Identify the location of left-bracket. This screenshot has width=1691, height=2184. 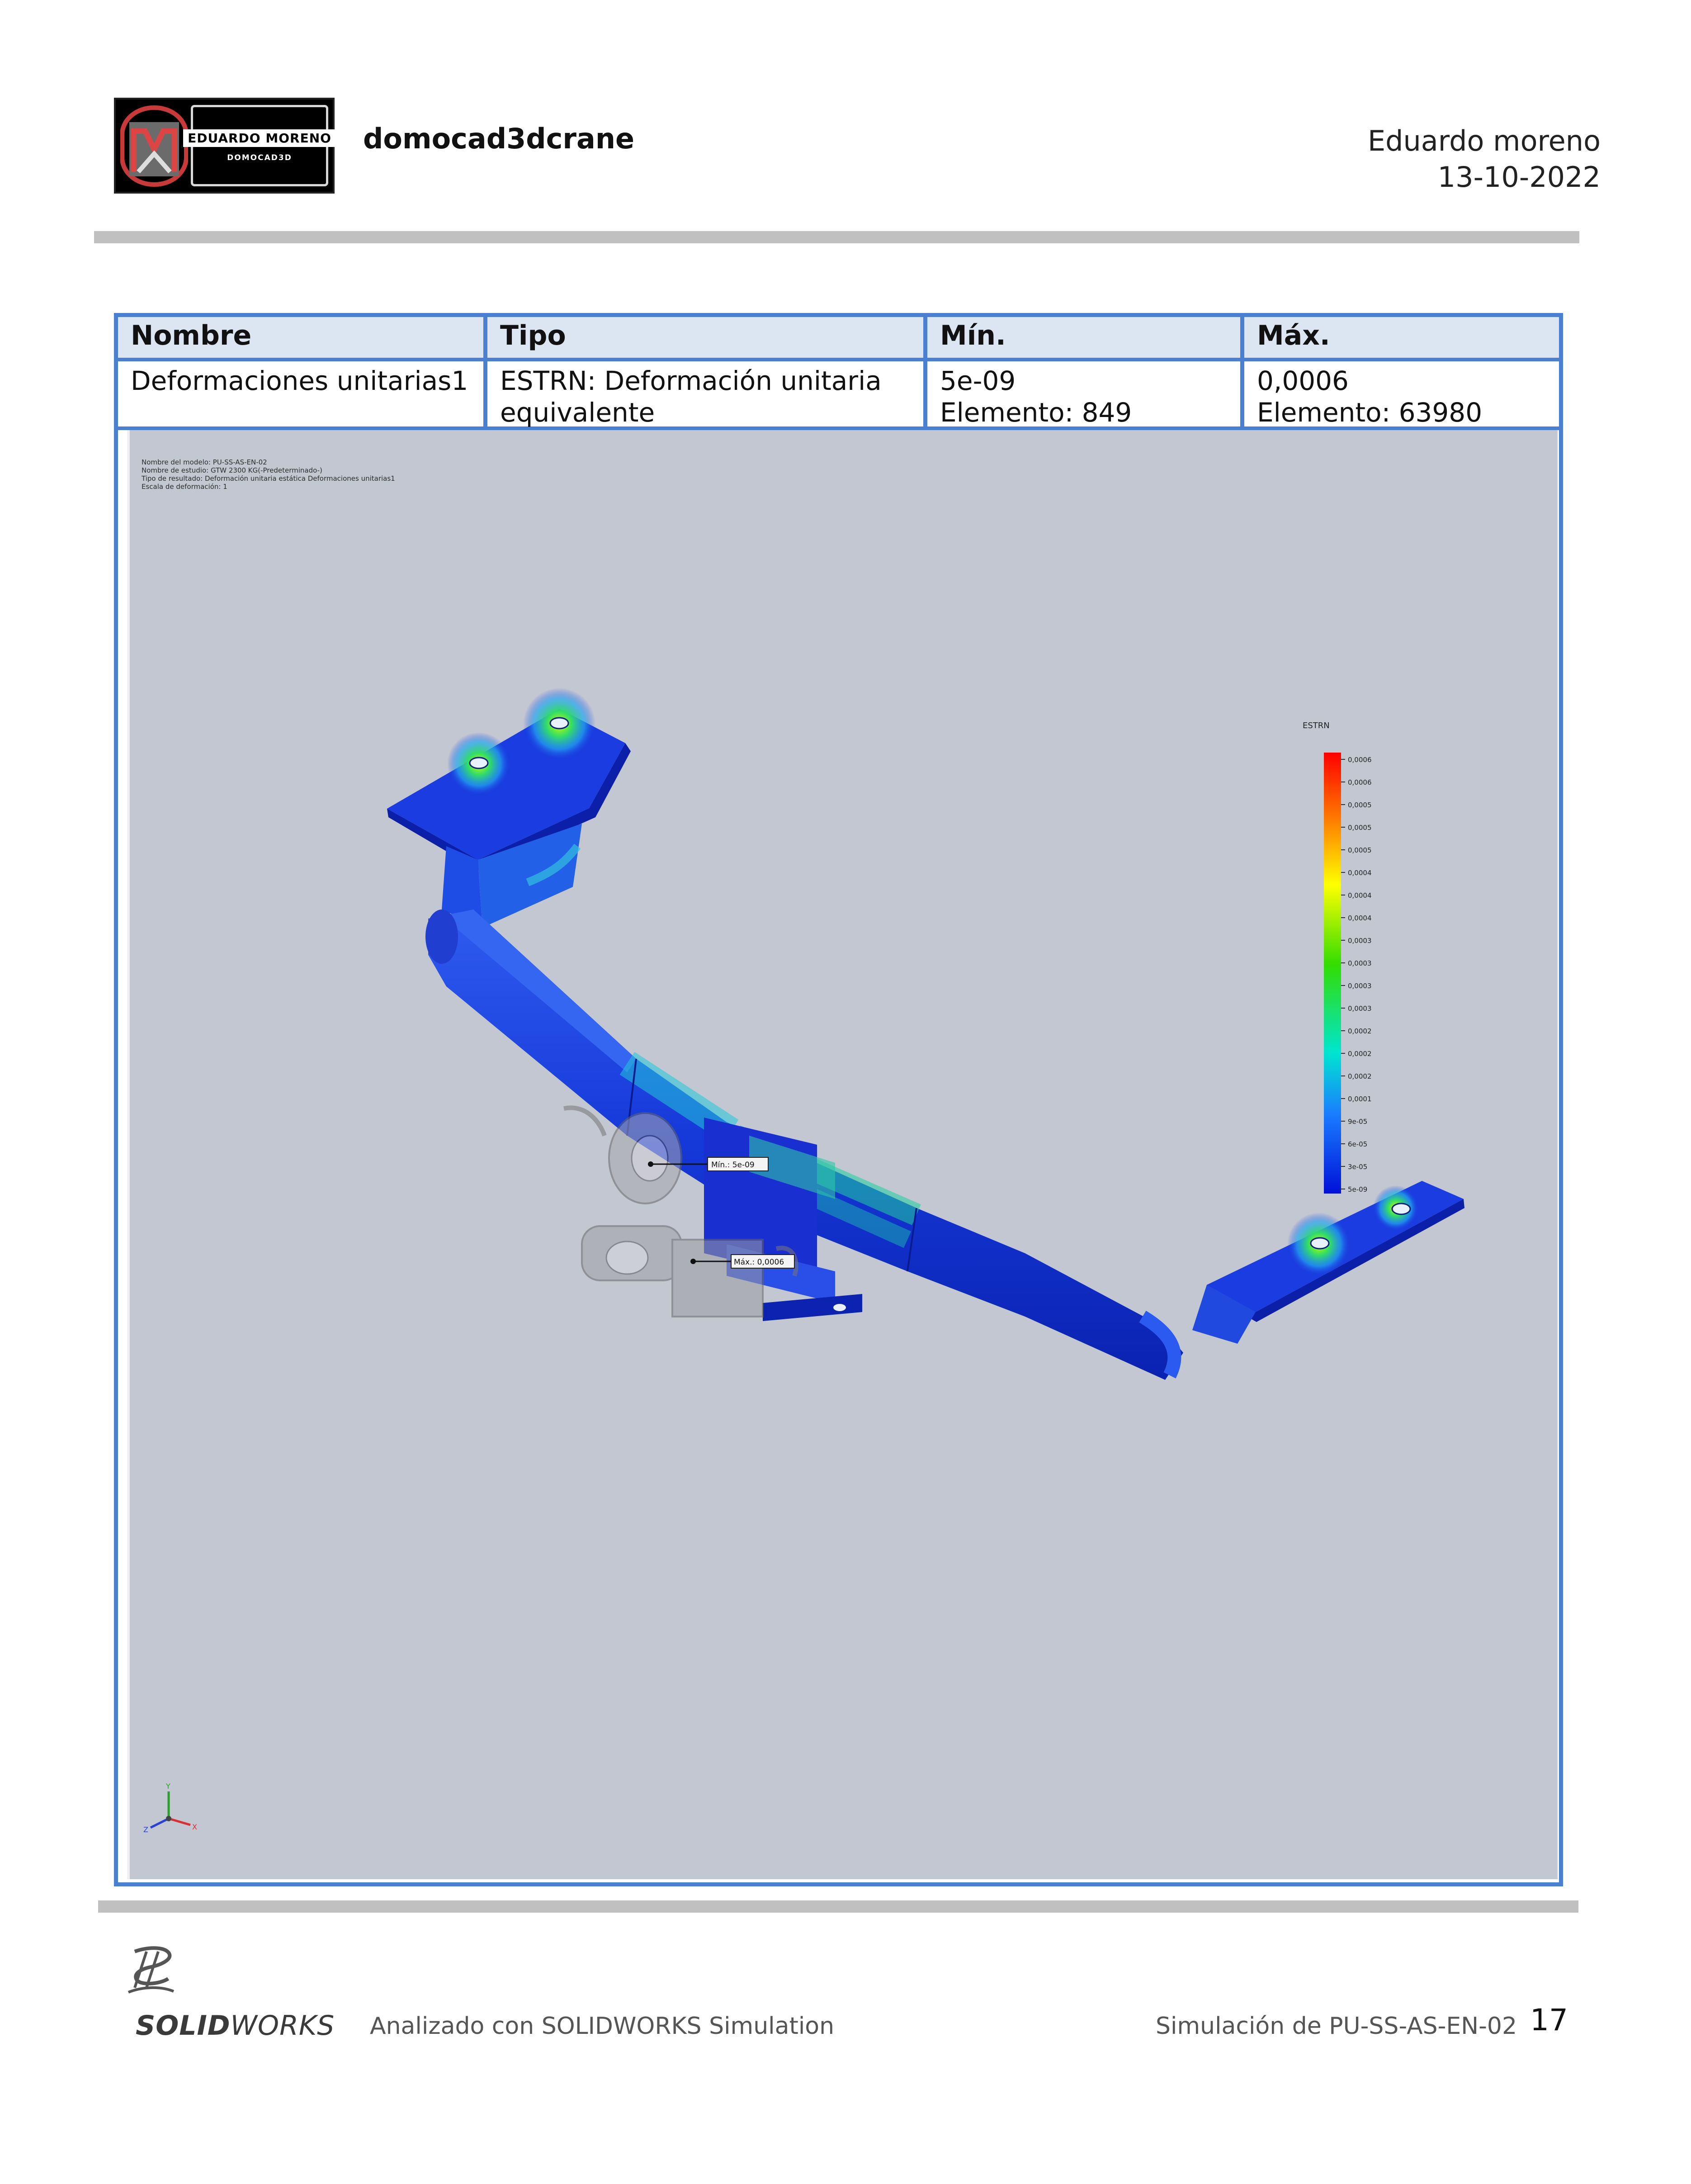
(509, 808).